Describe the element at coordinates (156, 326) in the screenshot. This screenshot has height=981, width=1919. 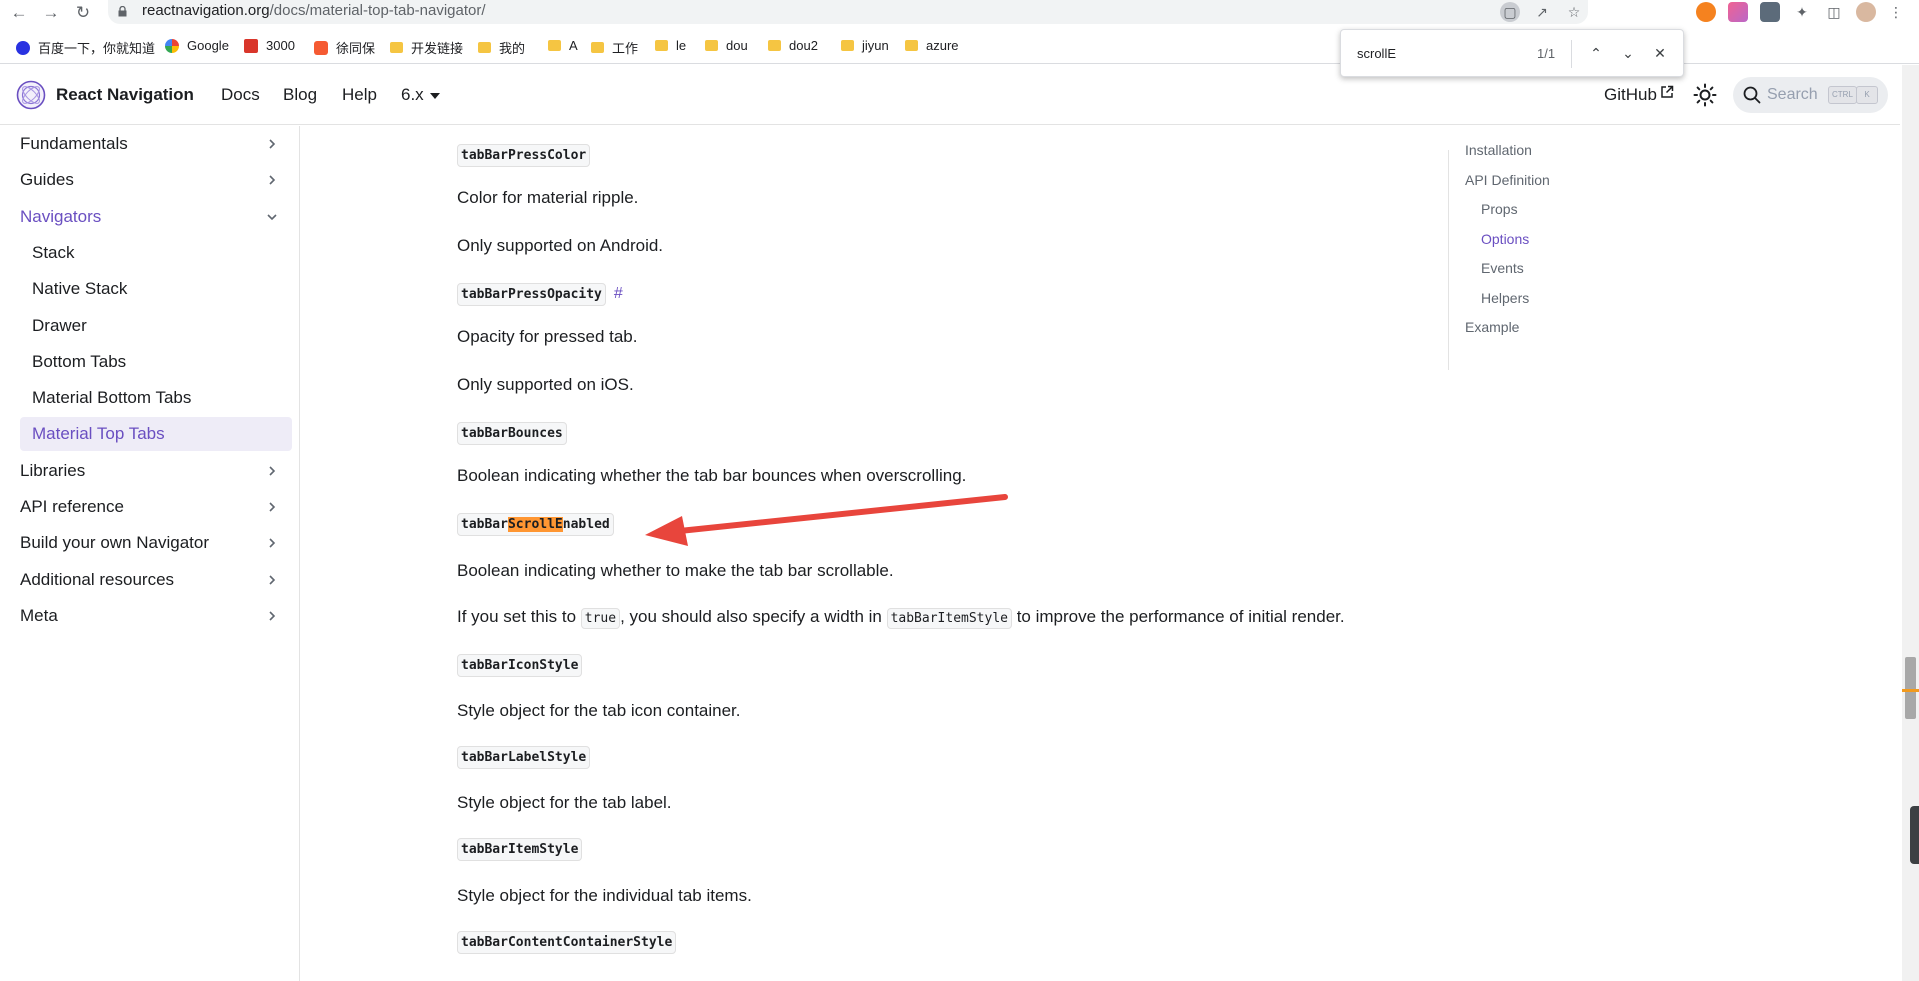
I see `sidebar-item-drawer: Drawer` at that location.